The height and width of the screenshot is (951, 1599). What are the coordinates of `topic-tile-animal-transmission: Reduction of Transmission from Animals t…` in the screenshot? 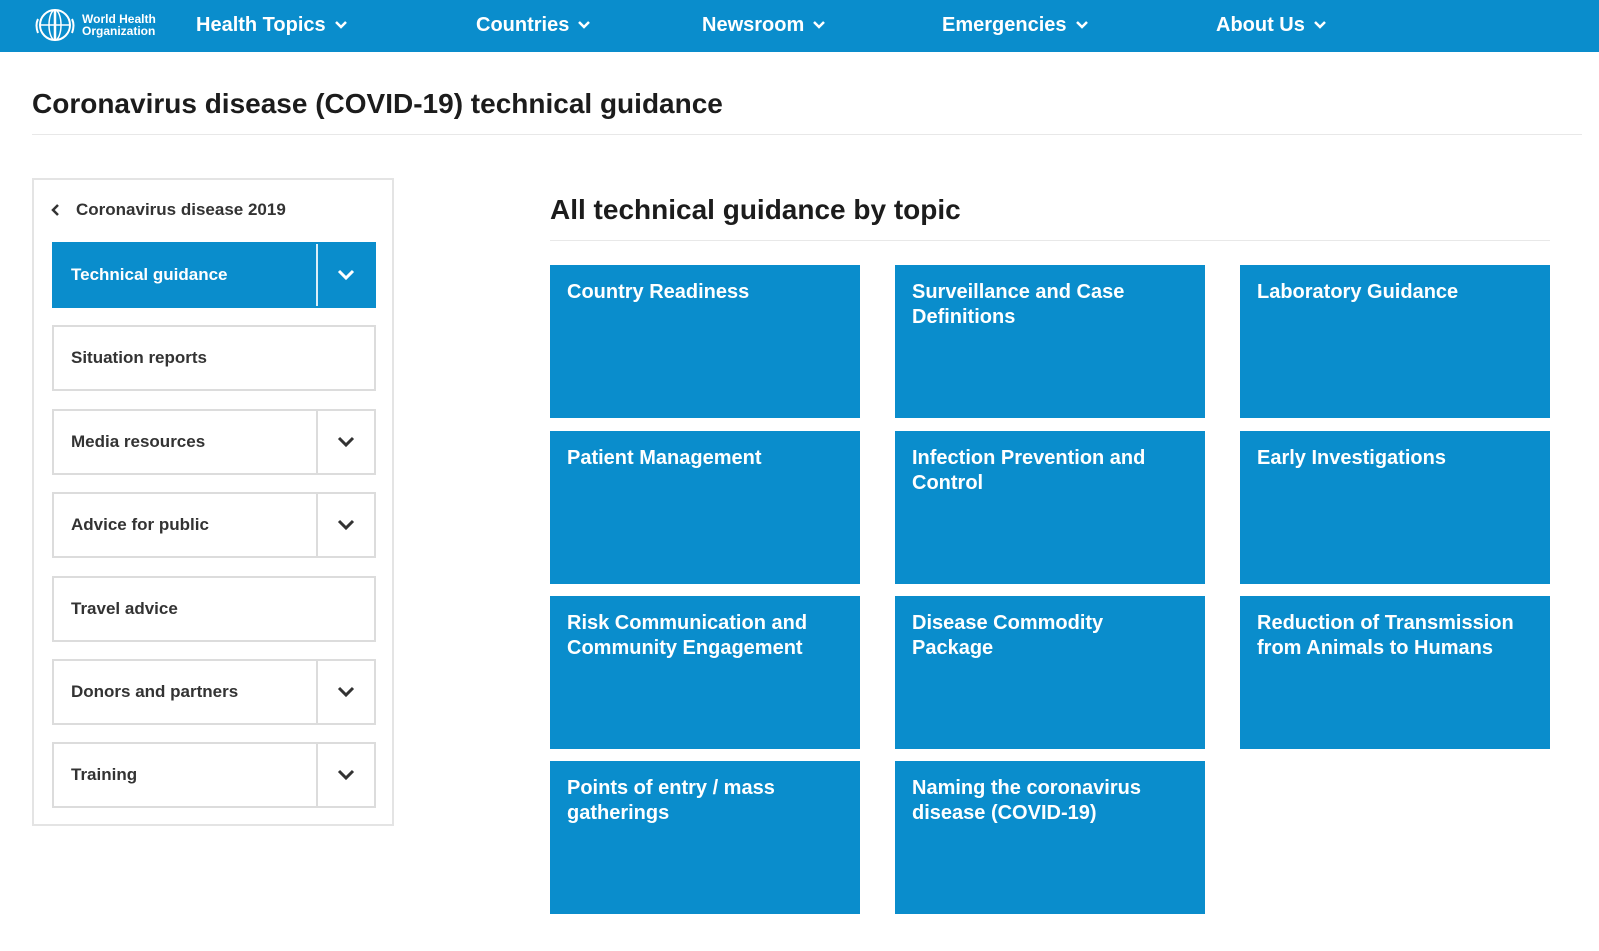 It's located at (1395, 672).